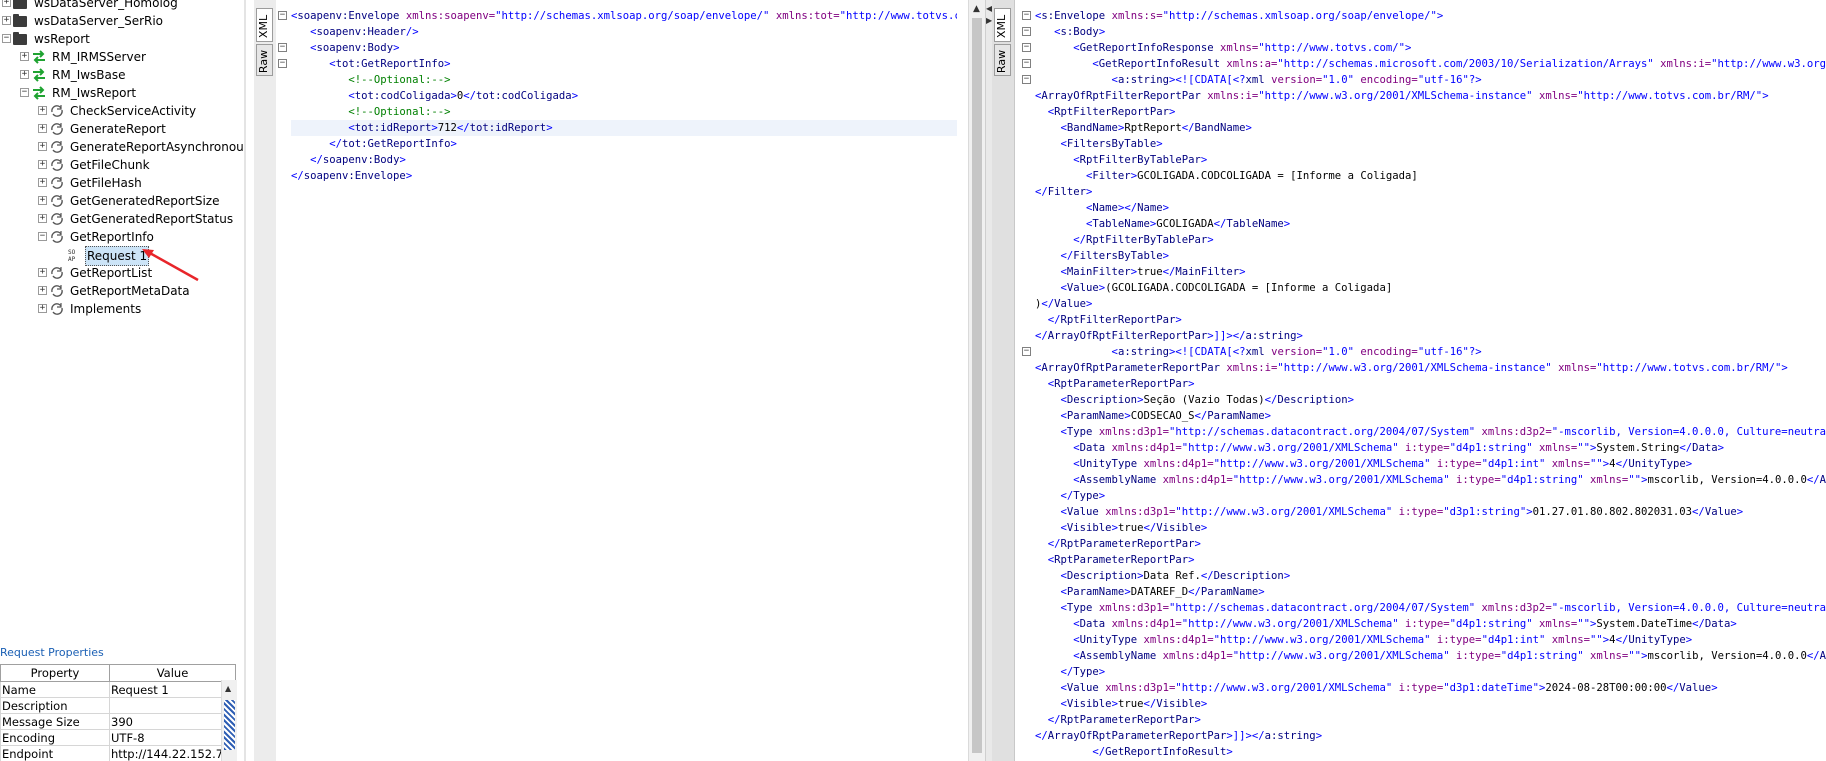 This screenshot has height=761, width=1826. Describe the element at coordinates (390, 64) in the screenshot. I see `code-line: <tot:GetReportInfo>` at that location.